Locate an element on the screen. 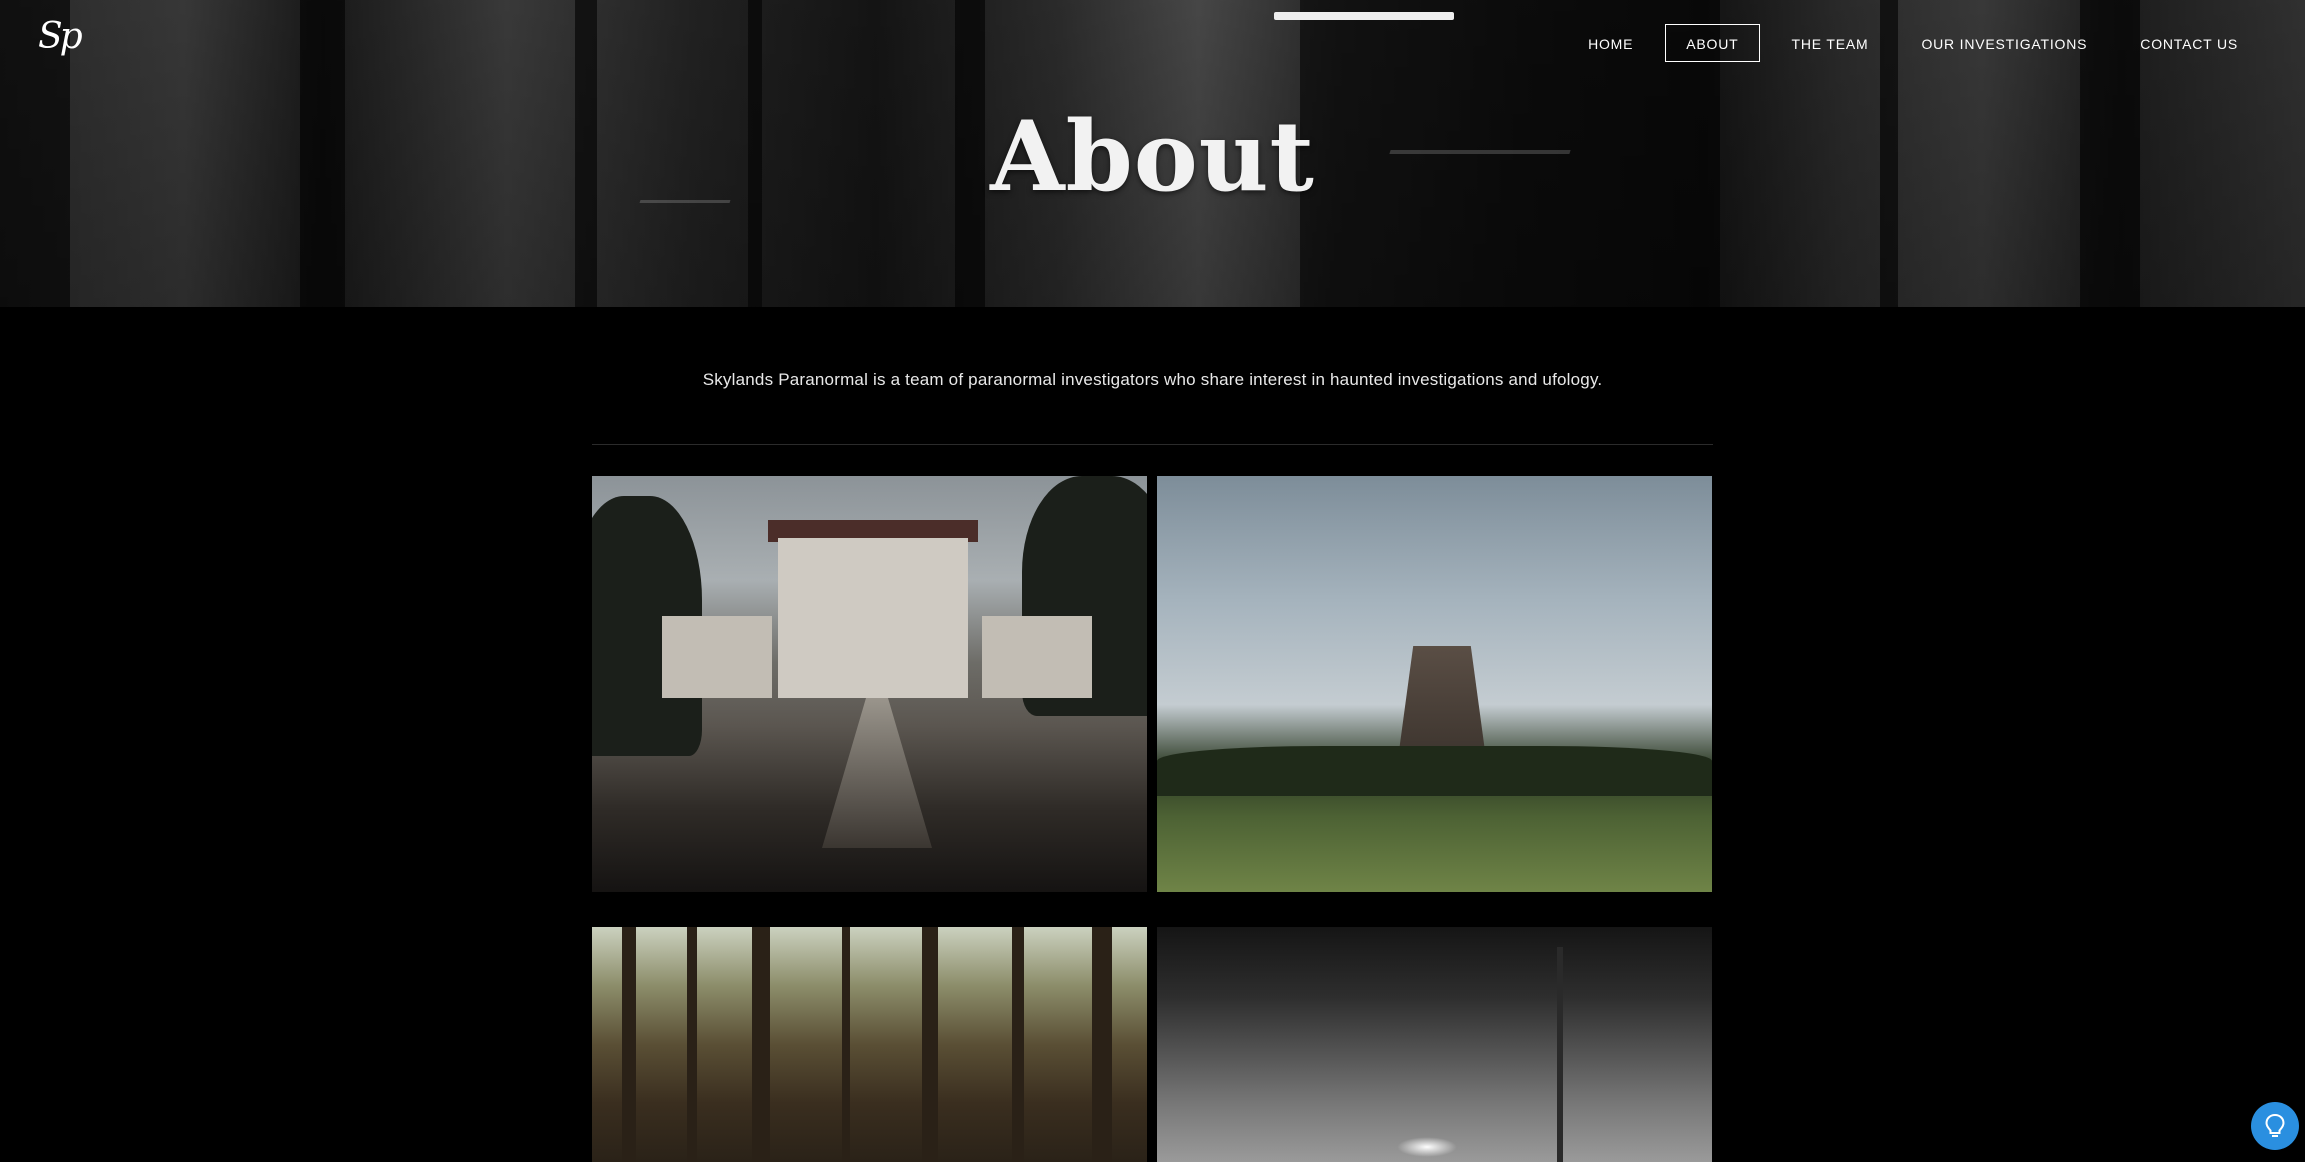 The height and width of the screenshot is (1162, 2305). forest-photo is located at coordinates (869, 1044).